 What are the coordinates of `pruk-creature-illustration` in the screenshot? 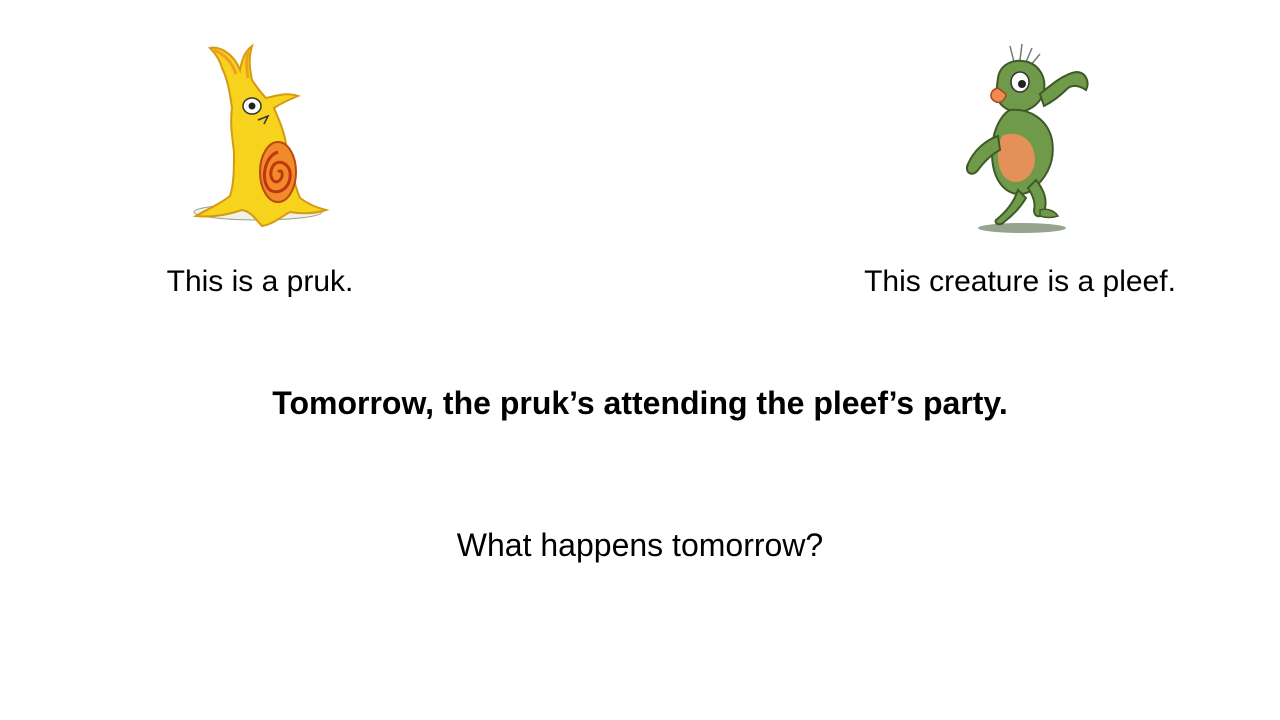 It's located at (261, 137).